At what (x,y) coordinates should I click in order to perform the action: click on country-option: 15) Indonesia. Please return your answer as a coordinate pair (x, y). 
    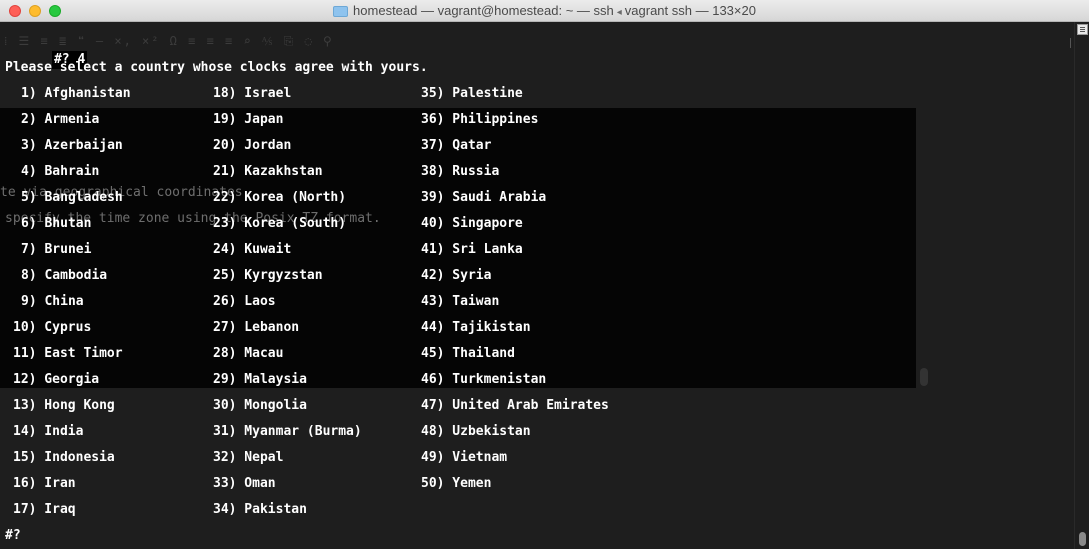
    Looking at the image, I should click on (64, 457).